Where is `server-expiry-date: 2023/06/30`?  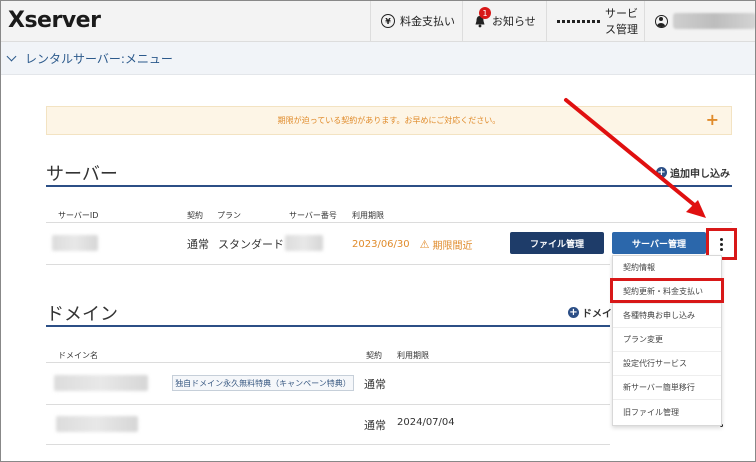 server-expiry-date: 2023/06/30 is located at coordinates (381, 244).